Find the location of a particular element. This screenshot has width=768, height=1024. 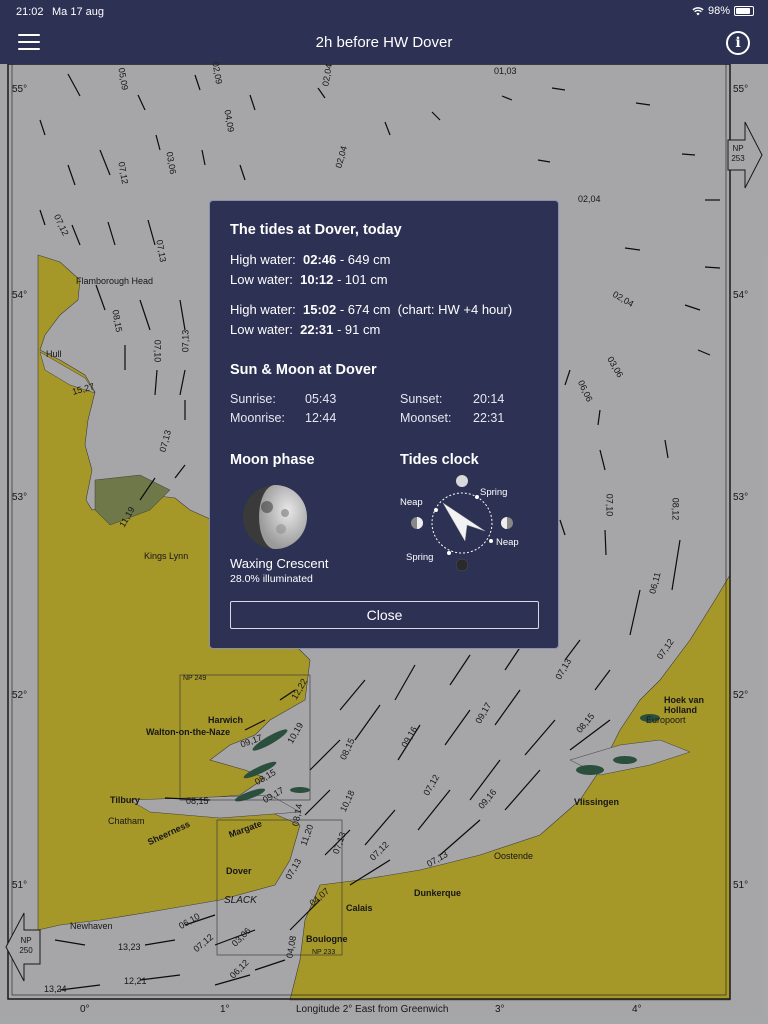

page-title: 2h before HW Dover is located at coordinates (384, 42).